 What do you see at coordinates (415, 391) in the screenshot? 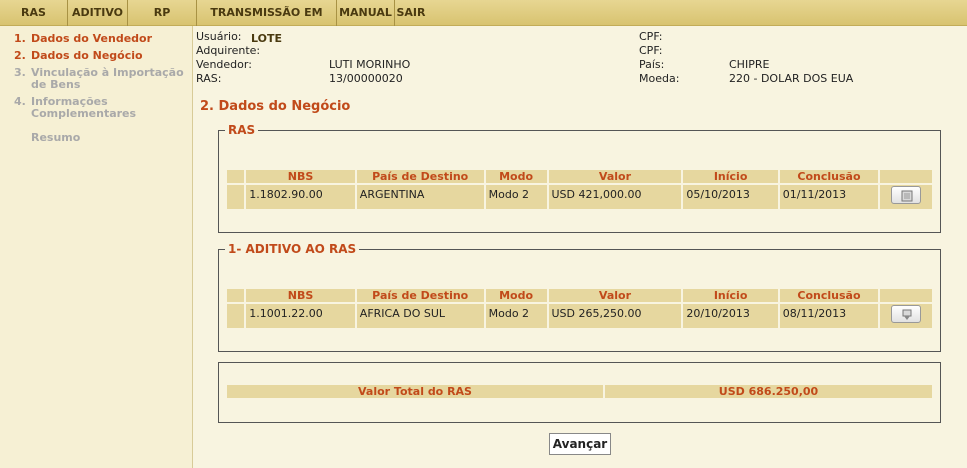
I see `total-label: Valor Total do RAS` at bounding box center [415, 391].